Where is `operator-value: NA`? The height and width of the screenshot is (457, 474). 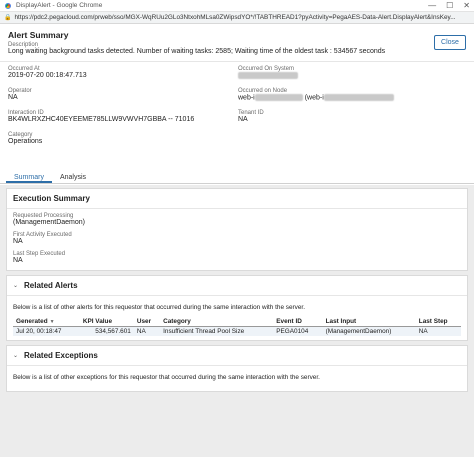
operator-value: NA is located at coordinates (13, 97).